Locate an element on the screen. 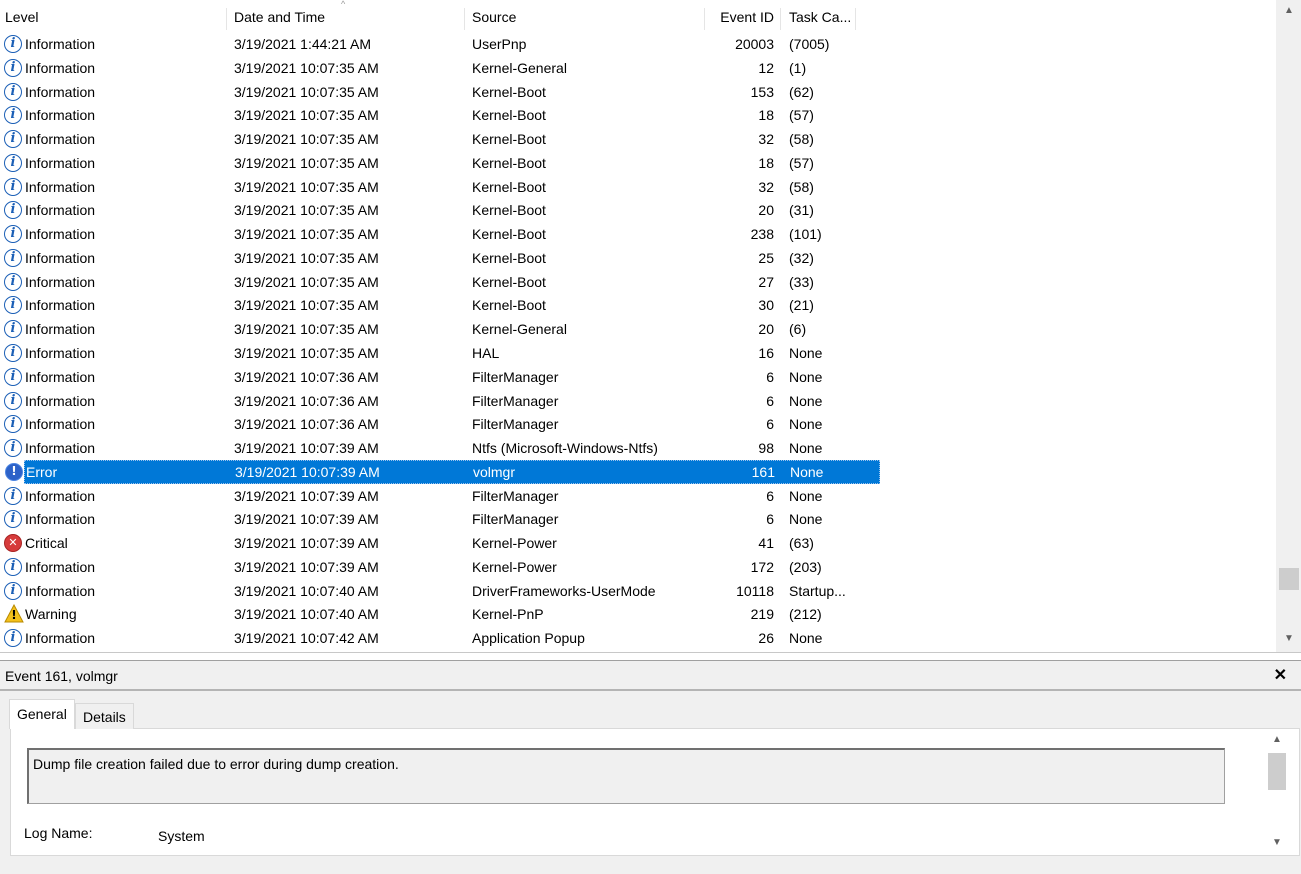 The image size is (1301, 874). tab-general: General is located at coordinates (42, 714).